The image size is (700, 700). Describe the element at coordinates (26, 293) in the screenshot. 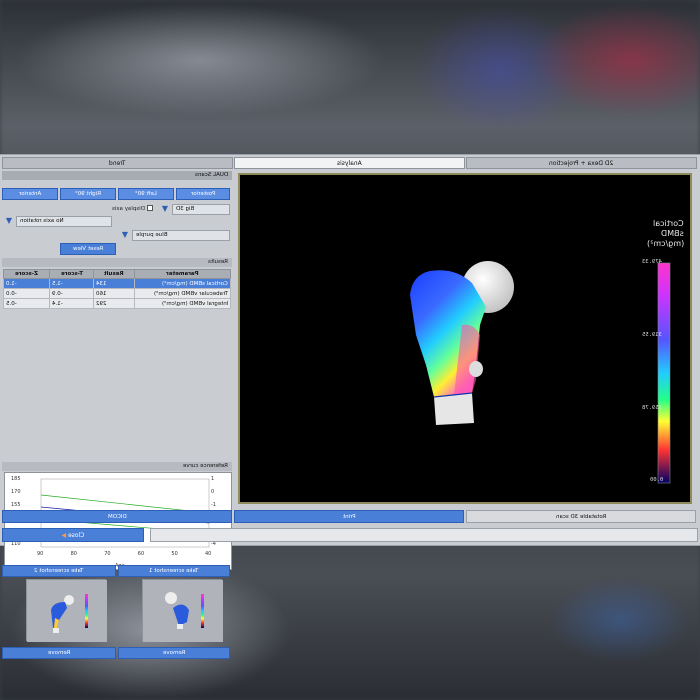

I see `cell-zscore: -0.0` at that location.